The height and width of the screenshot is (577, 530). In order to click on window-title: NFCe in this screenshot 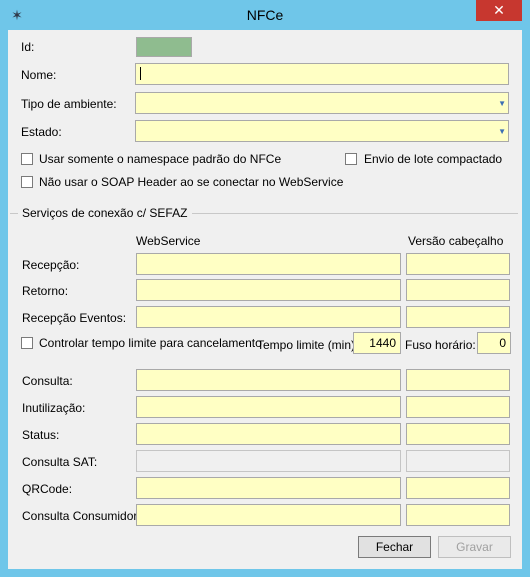, I will do `click(265, 15)`.